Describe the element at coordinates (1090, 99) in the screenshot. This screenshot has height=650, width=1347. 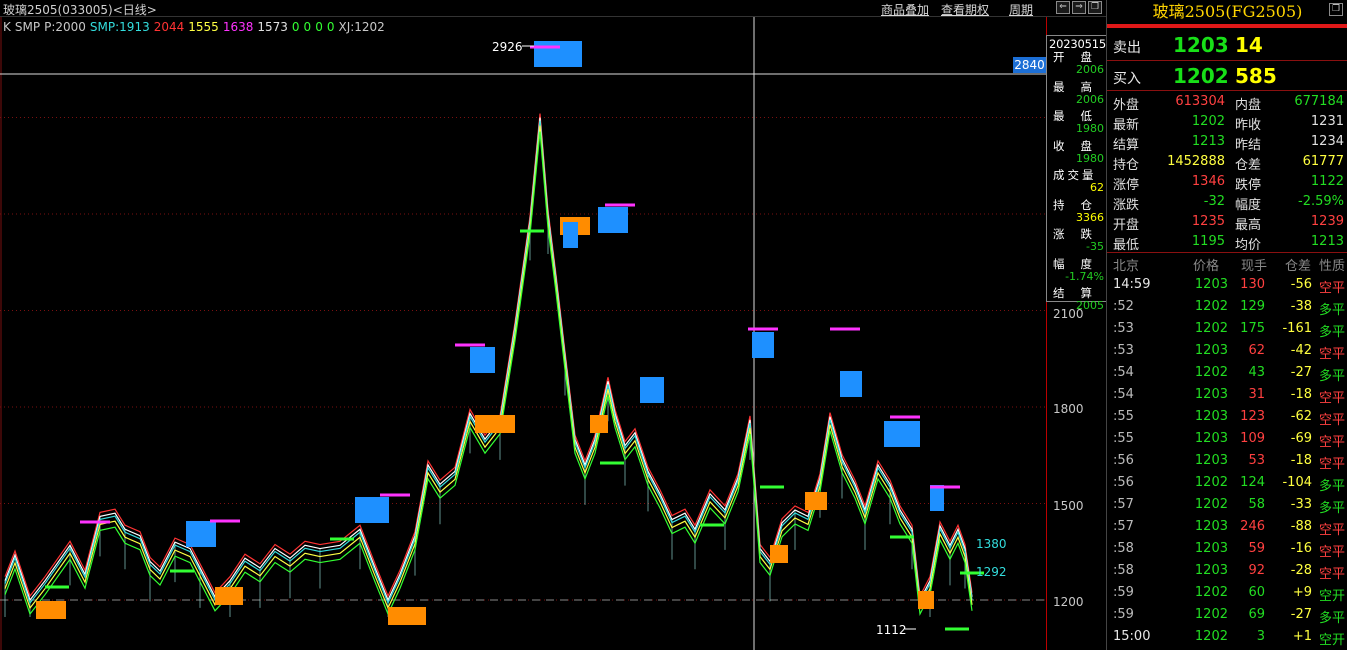
I see `bar-field-value: 2006` at that location.